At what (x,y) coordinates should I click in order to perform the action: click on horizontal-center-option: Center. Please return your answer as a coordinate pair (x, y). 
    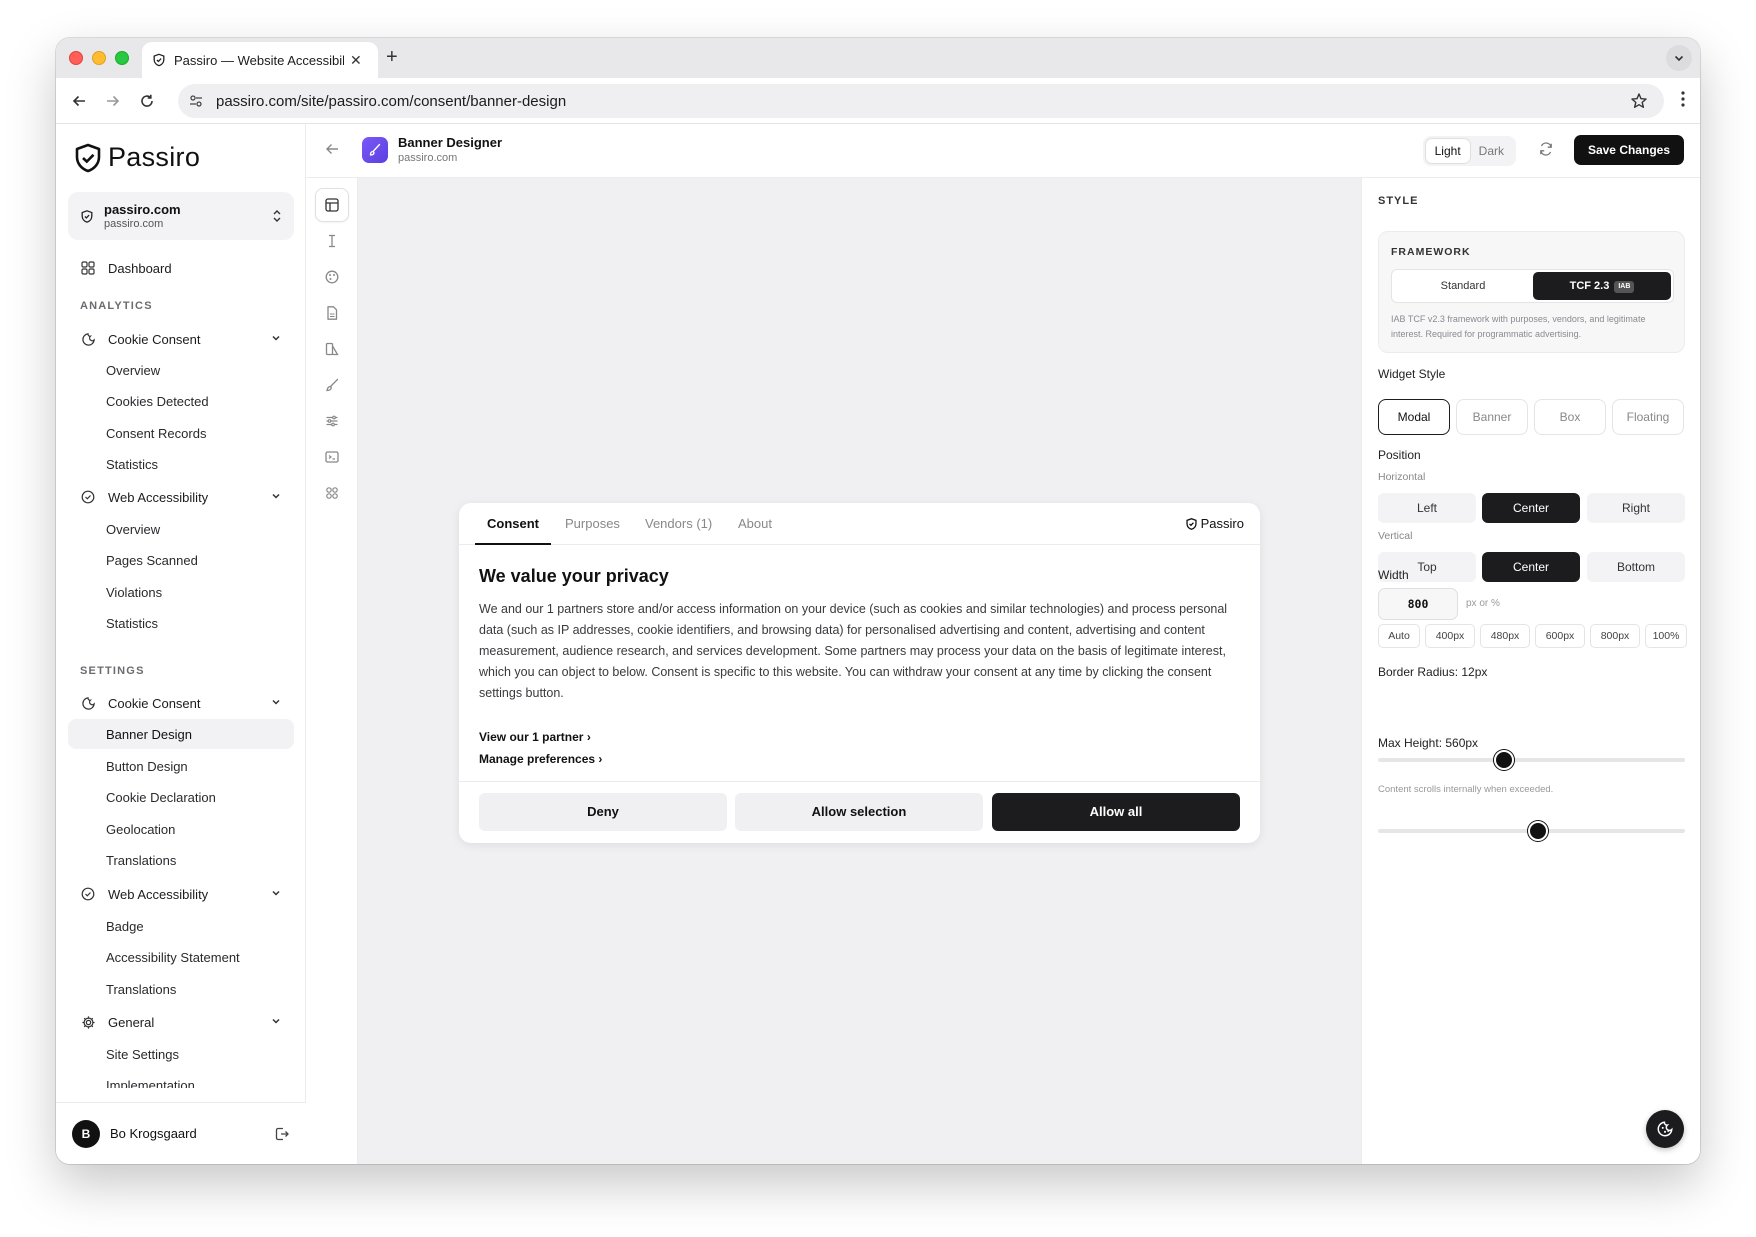
    Looking at the image, I should click on (1531, 508).